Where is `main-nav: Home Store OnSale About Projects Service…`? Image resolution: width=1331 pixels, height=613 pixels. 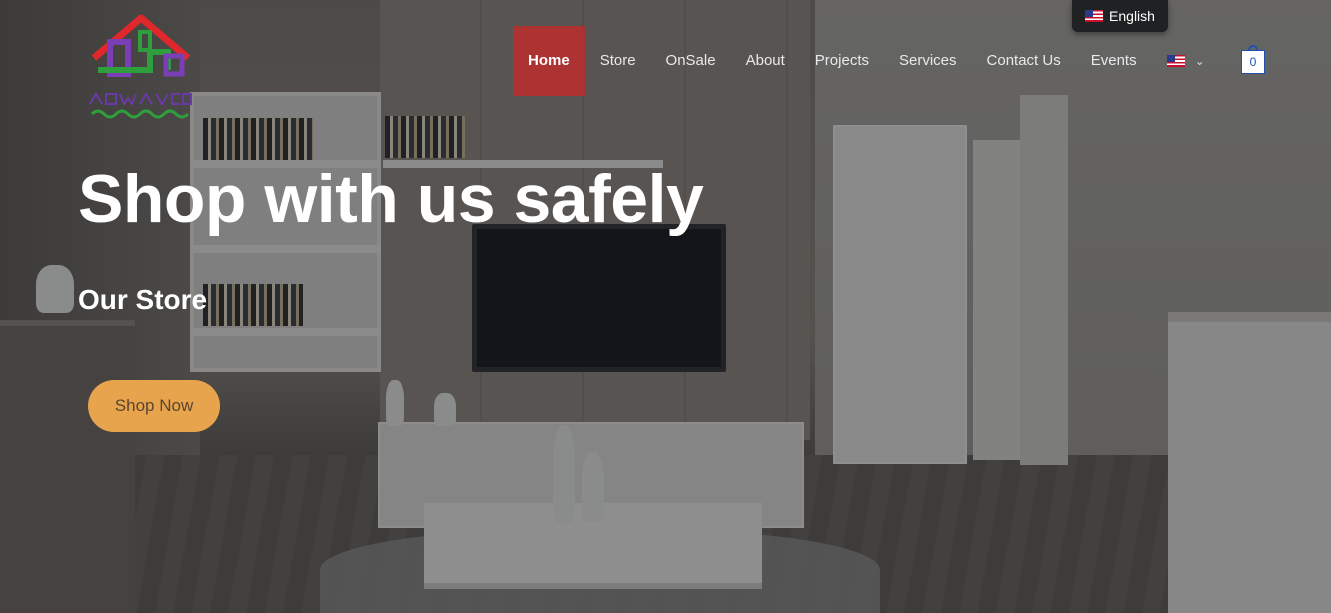
main-nav: Home Store OnSale About Projects Service… is located at coordinates (866, 61).